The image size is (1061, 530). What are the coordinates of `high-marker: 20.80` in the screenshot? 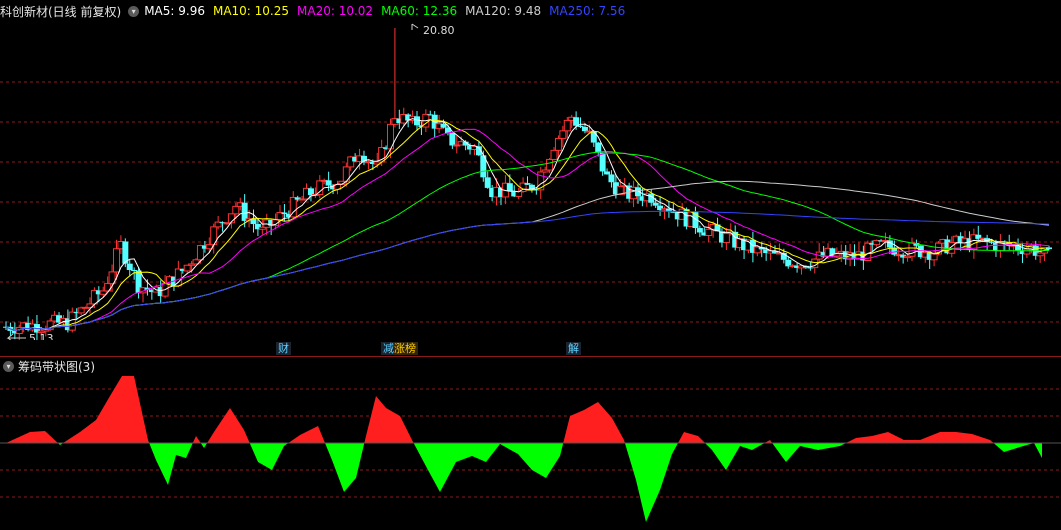 It's located at (433, 30).